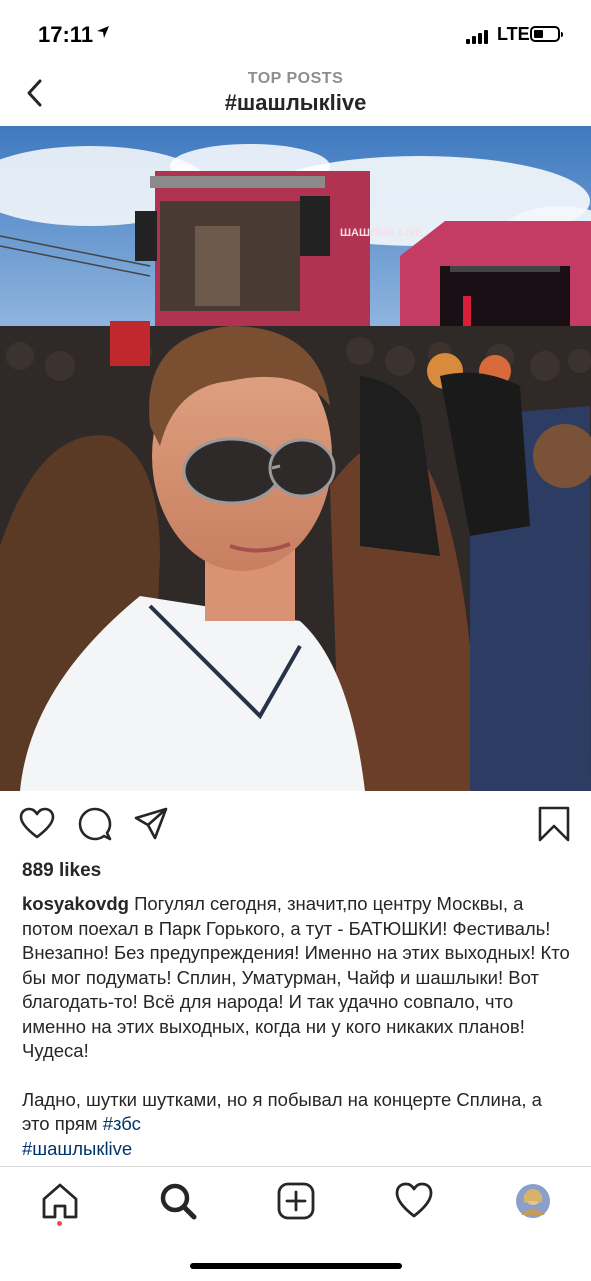 This screenshot has height=1281, width=591. I want to click on avatar, so click(533, 1201).